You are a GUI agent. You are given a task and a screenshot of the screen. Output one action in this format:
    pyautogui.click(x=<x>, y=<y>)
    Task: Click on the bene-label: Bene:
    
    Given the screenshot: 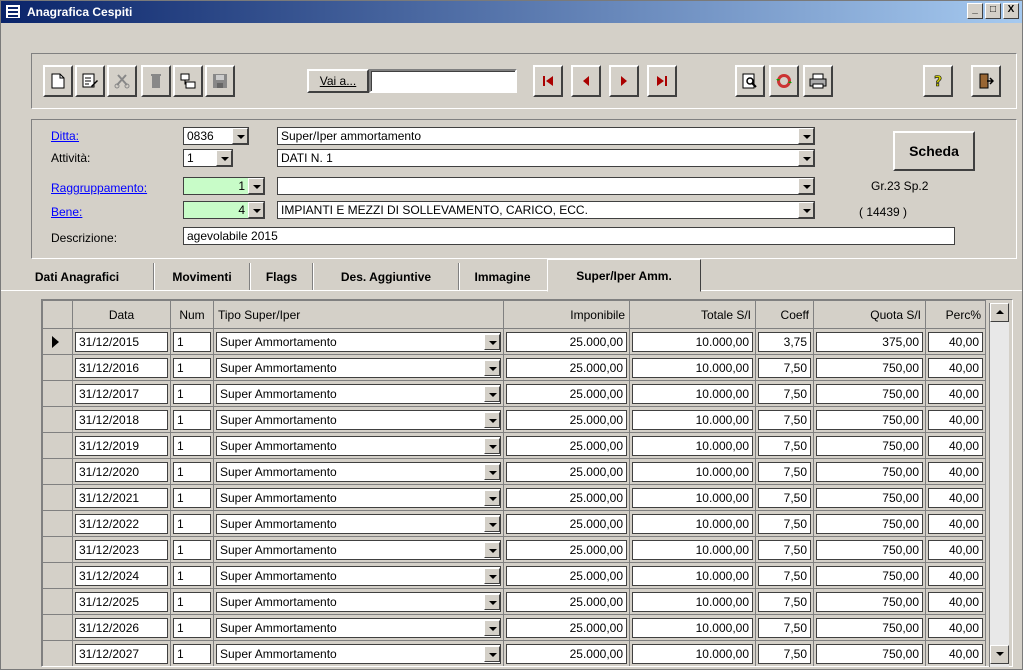 What is the action you would take?
    pyautogui.click(x=66, y=212)
    